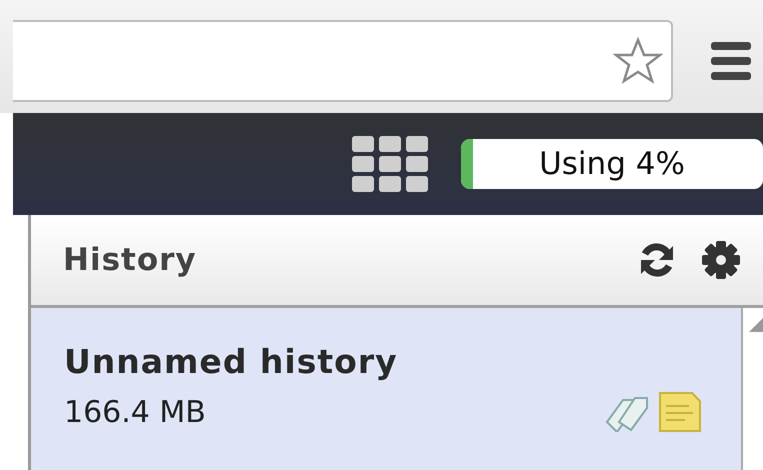  Describe the element at coordinates (721, 260) in the screenshot. I see `settings-icon` at that location.